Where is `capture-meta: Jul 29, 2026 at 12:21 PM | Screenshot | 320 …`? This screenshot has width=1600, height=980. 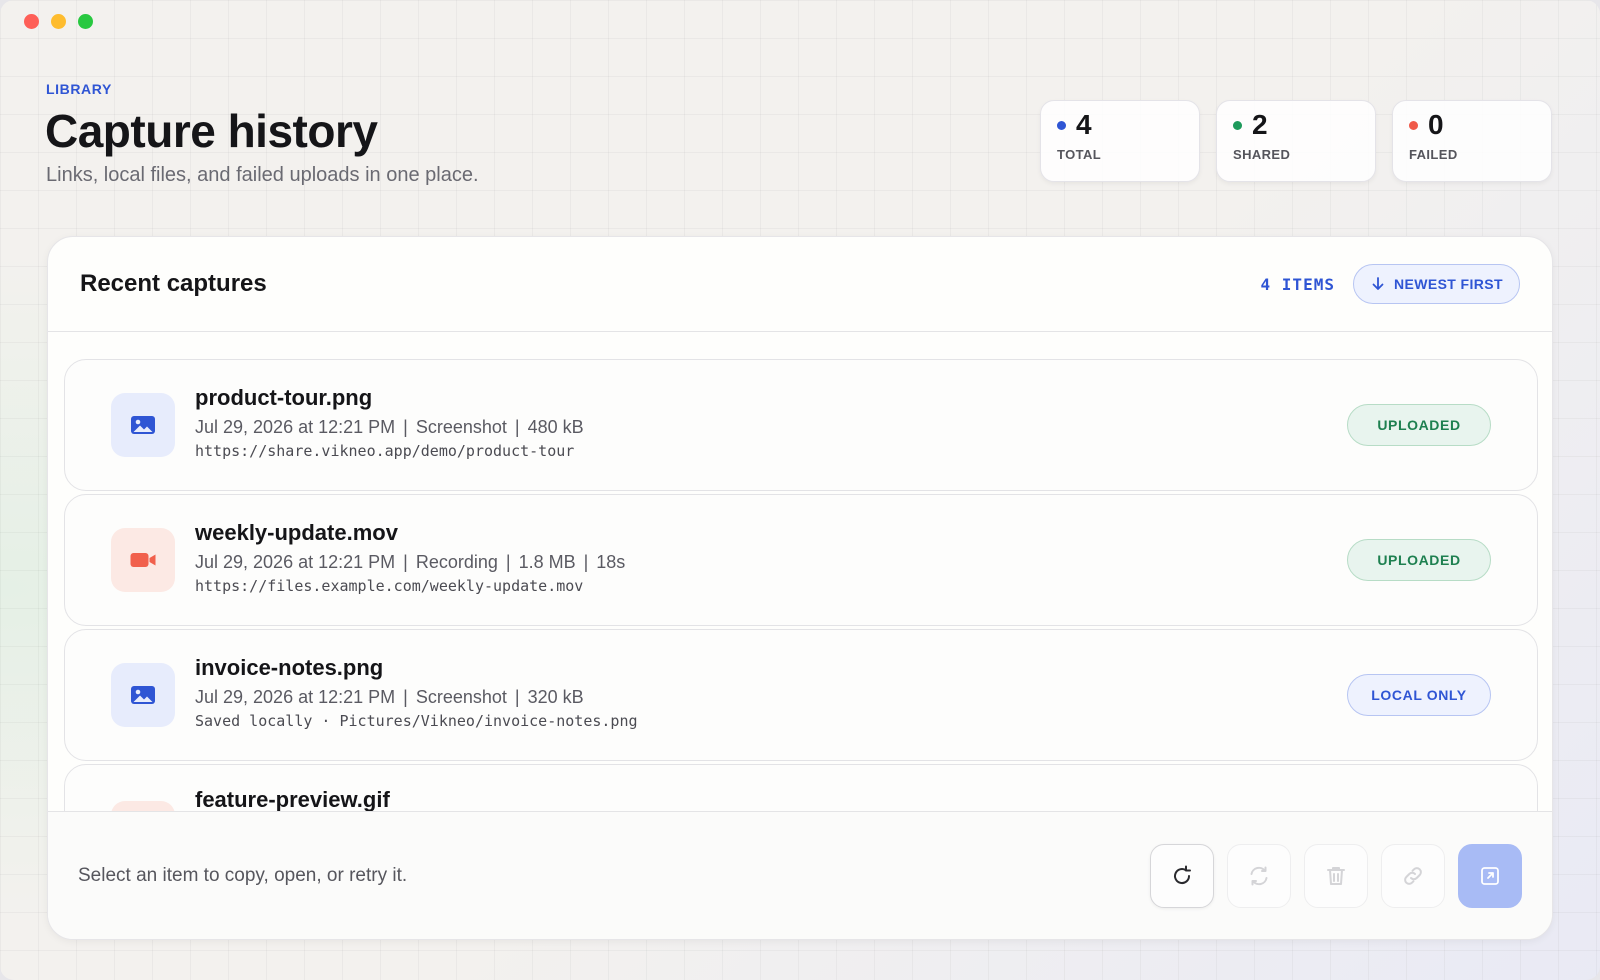 capture-meta: Jul 29, 2026 at 12:21 PM | Screenshot | 320 … is located at coordinates (389, 696).